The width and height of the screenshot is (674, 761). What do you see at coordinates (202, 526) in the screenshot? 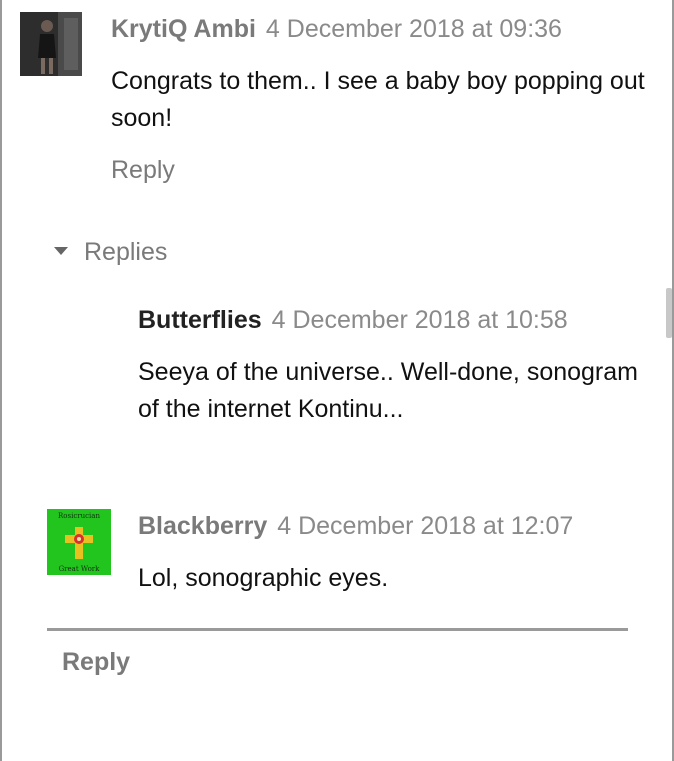
I see `reply-author: Blackberry` at bounding box center [202, 526].